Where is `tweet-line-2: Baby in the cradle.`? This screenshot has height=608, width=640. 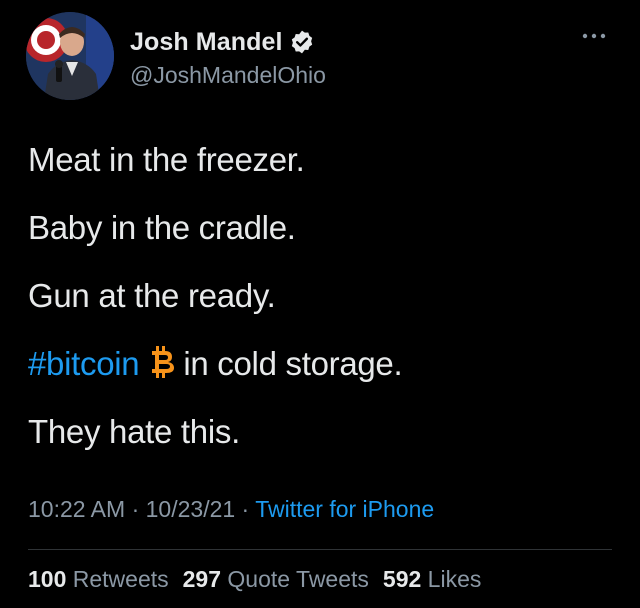
tweet-line-2: Baby in the cradle. is located at coordinates (162, 227).